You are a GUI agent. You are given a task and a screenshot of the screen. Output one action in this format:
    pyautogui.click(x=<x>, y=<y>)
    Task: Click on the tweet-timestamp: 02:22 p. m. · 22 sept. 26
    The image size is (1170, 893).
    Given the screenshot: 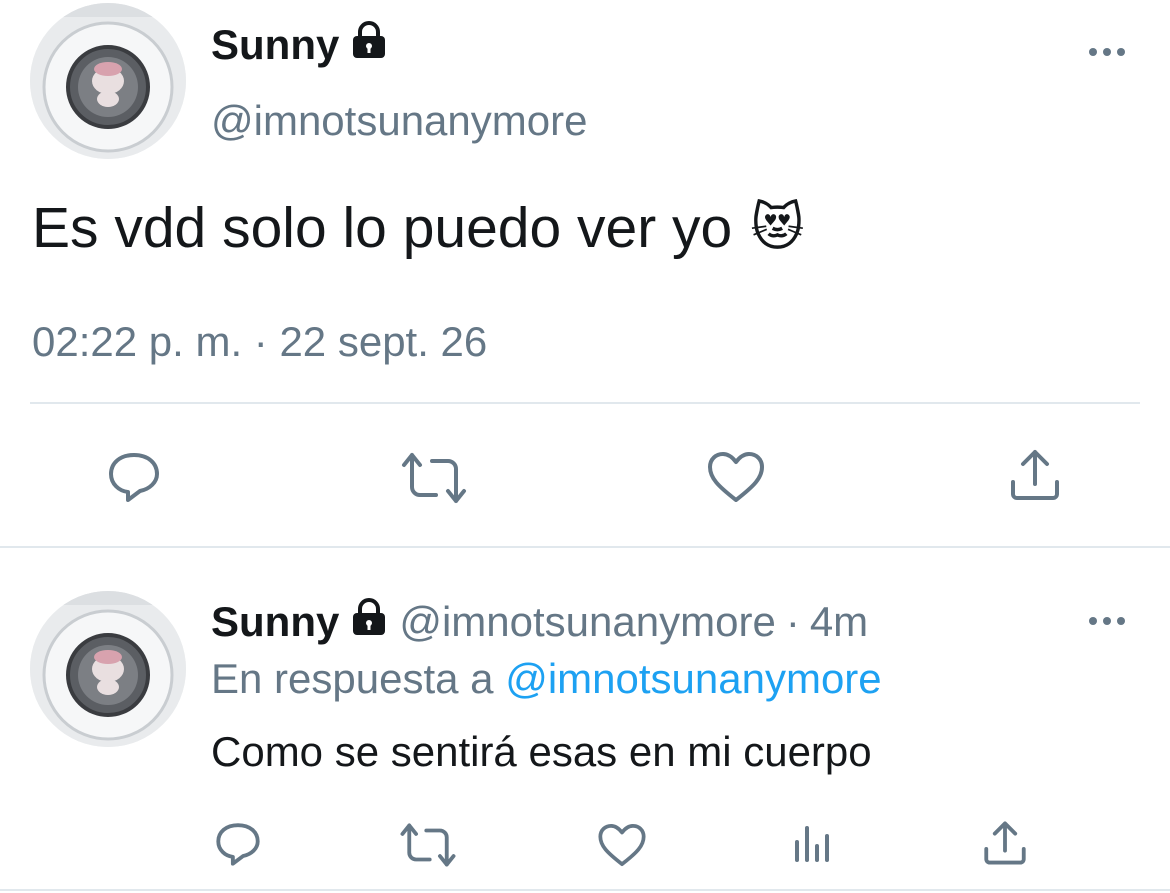 What is the action you would take?
    pyautogui.click(x=259, y=342)
    